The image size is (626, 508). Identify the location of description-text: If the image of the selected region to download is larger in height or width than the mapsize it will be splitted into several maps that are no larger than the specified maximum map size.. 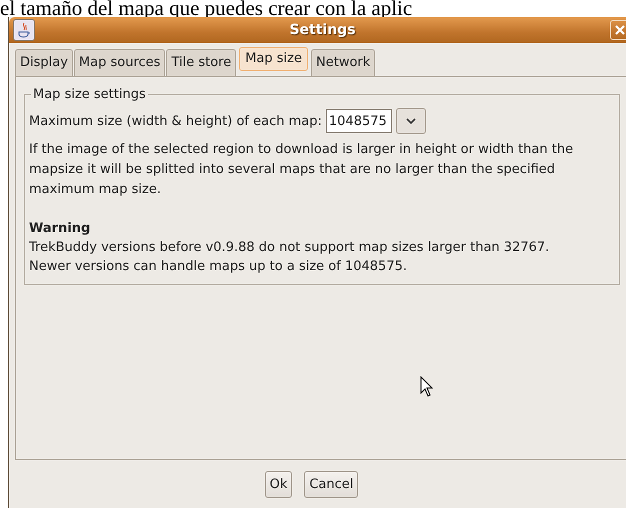
(301, 170).